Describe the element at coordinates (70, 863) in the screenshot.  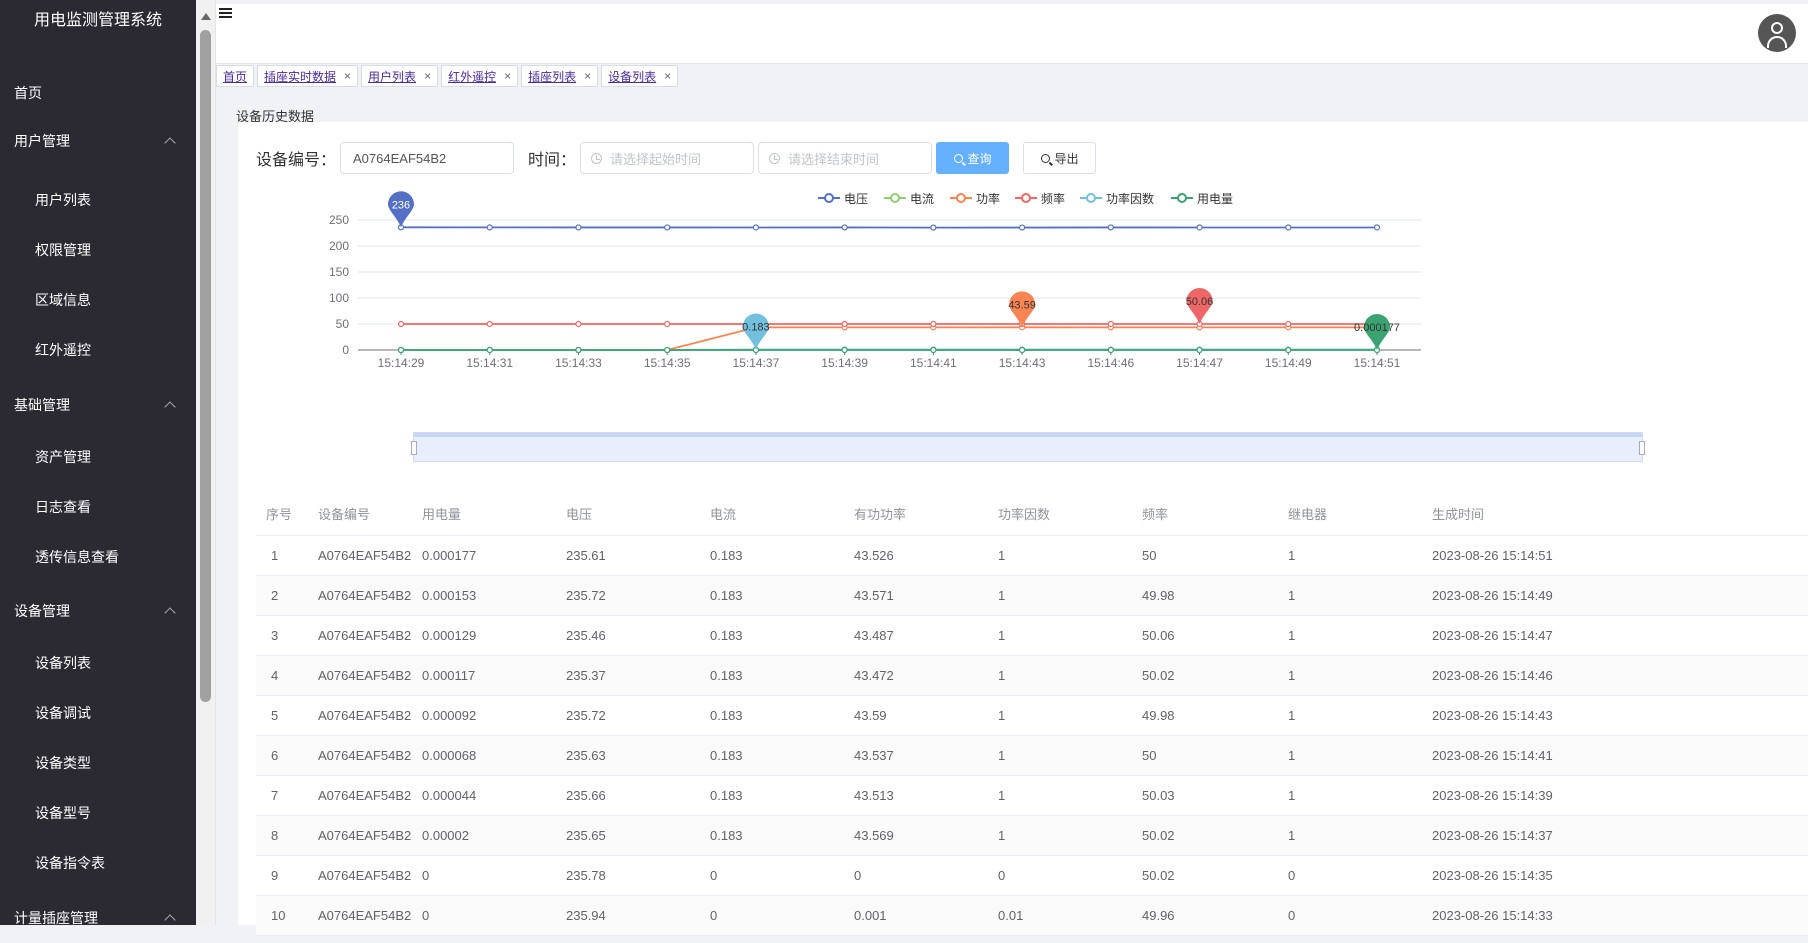
I see `sidebar-item-label: 设备指令表` at that location.